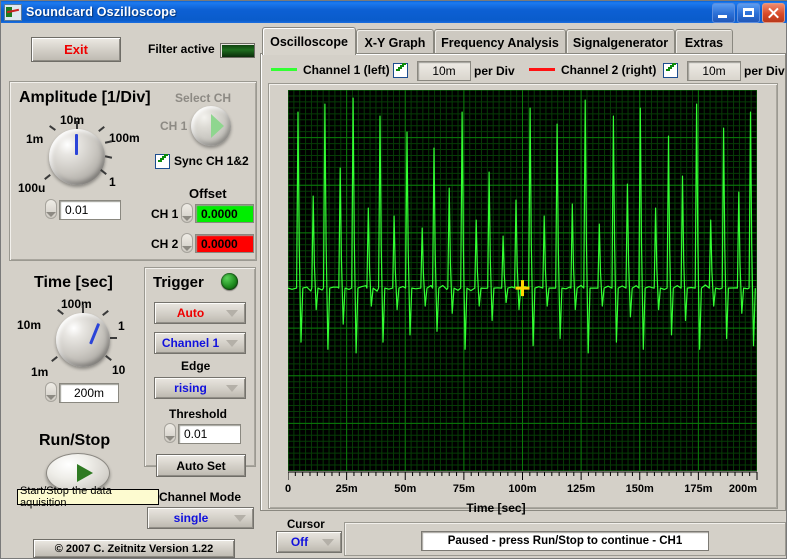 This screenshot has height=559, width=787. What do you see at coordinates (346, 70) in the screenshot?
I see `ch1-label: Channel 1 (left)` at bounding box center [346, 70].